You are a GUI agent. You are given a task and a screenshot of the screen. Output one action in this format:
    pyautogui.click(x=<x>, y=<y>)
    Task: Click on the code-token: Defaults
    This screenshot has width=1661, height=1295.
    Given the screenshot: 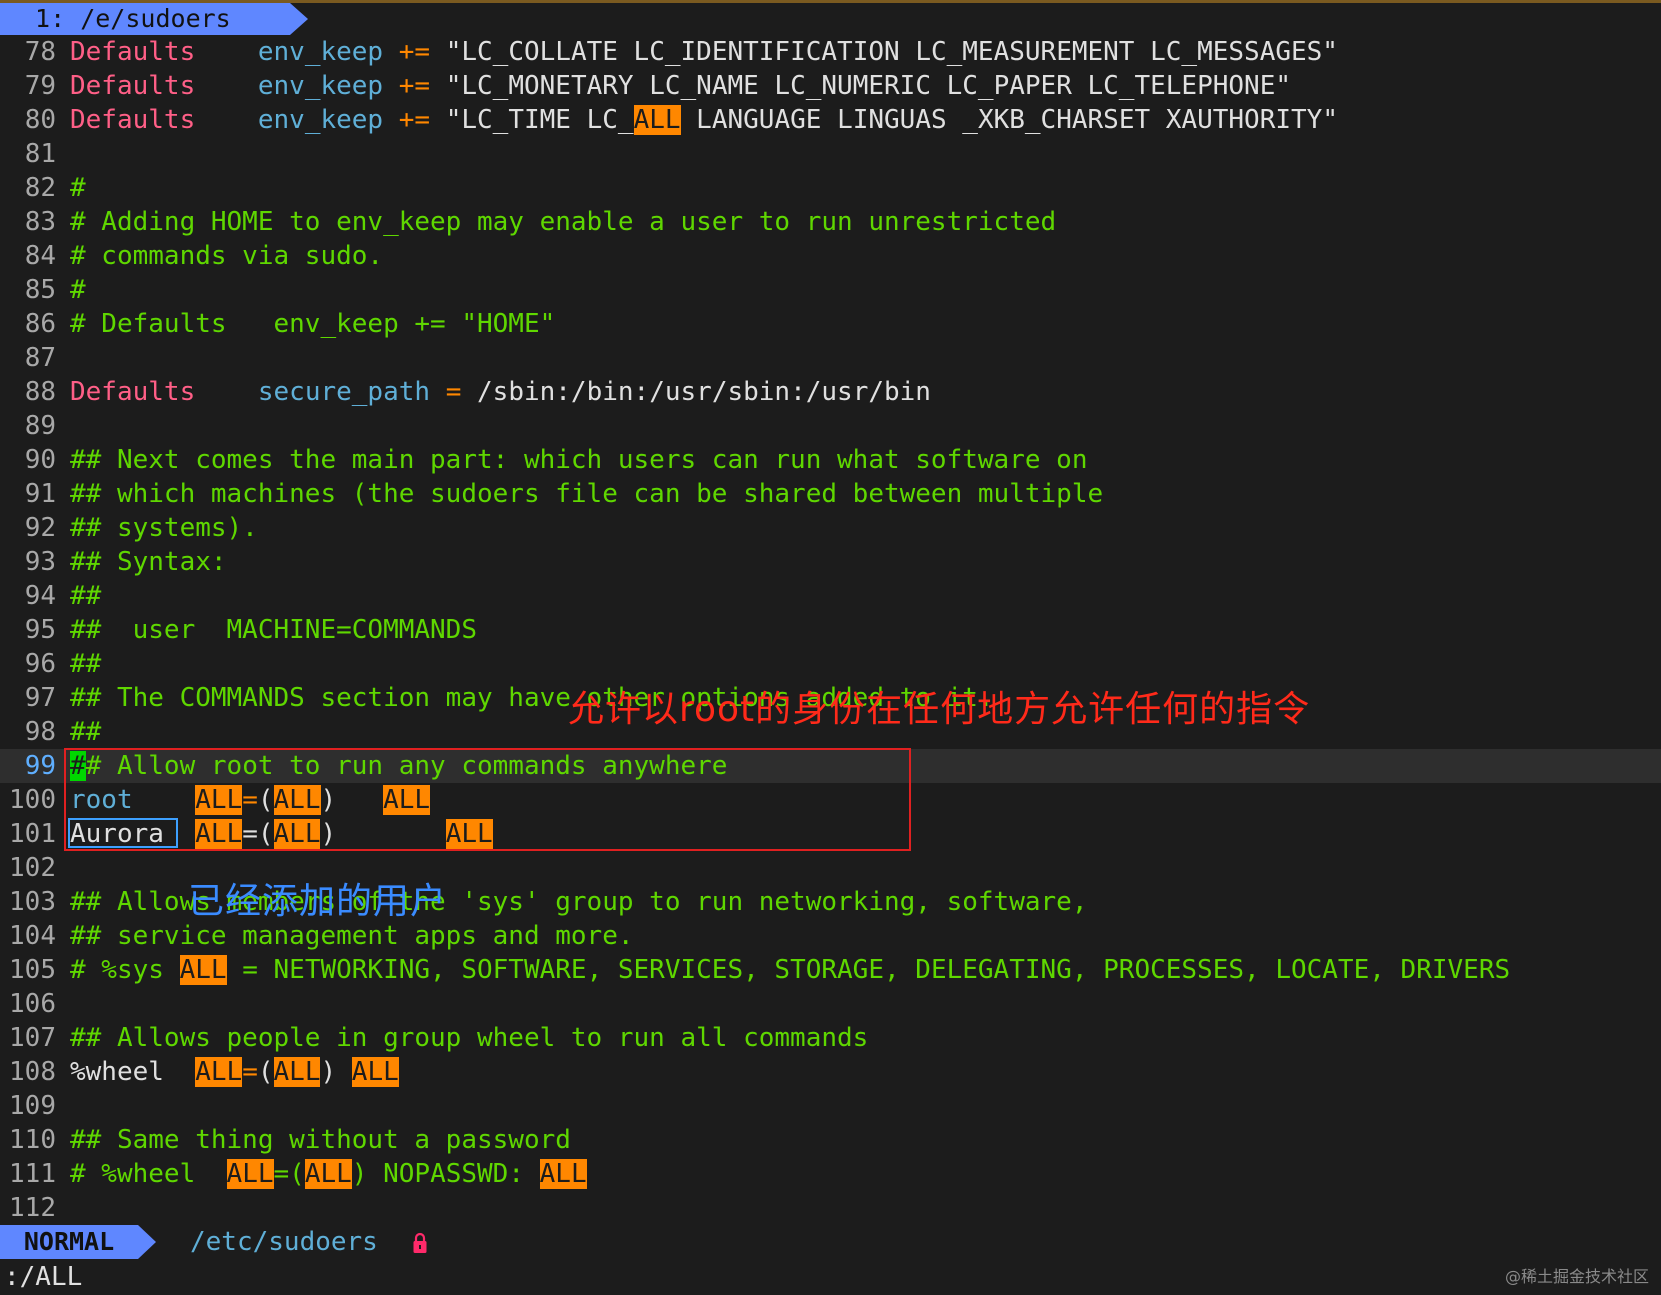 What is the action you would take?
    pyautogui.click(x=133, y=120)
    